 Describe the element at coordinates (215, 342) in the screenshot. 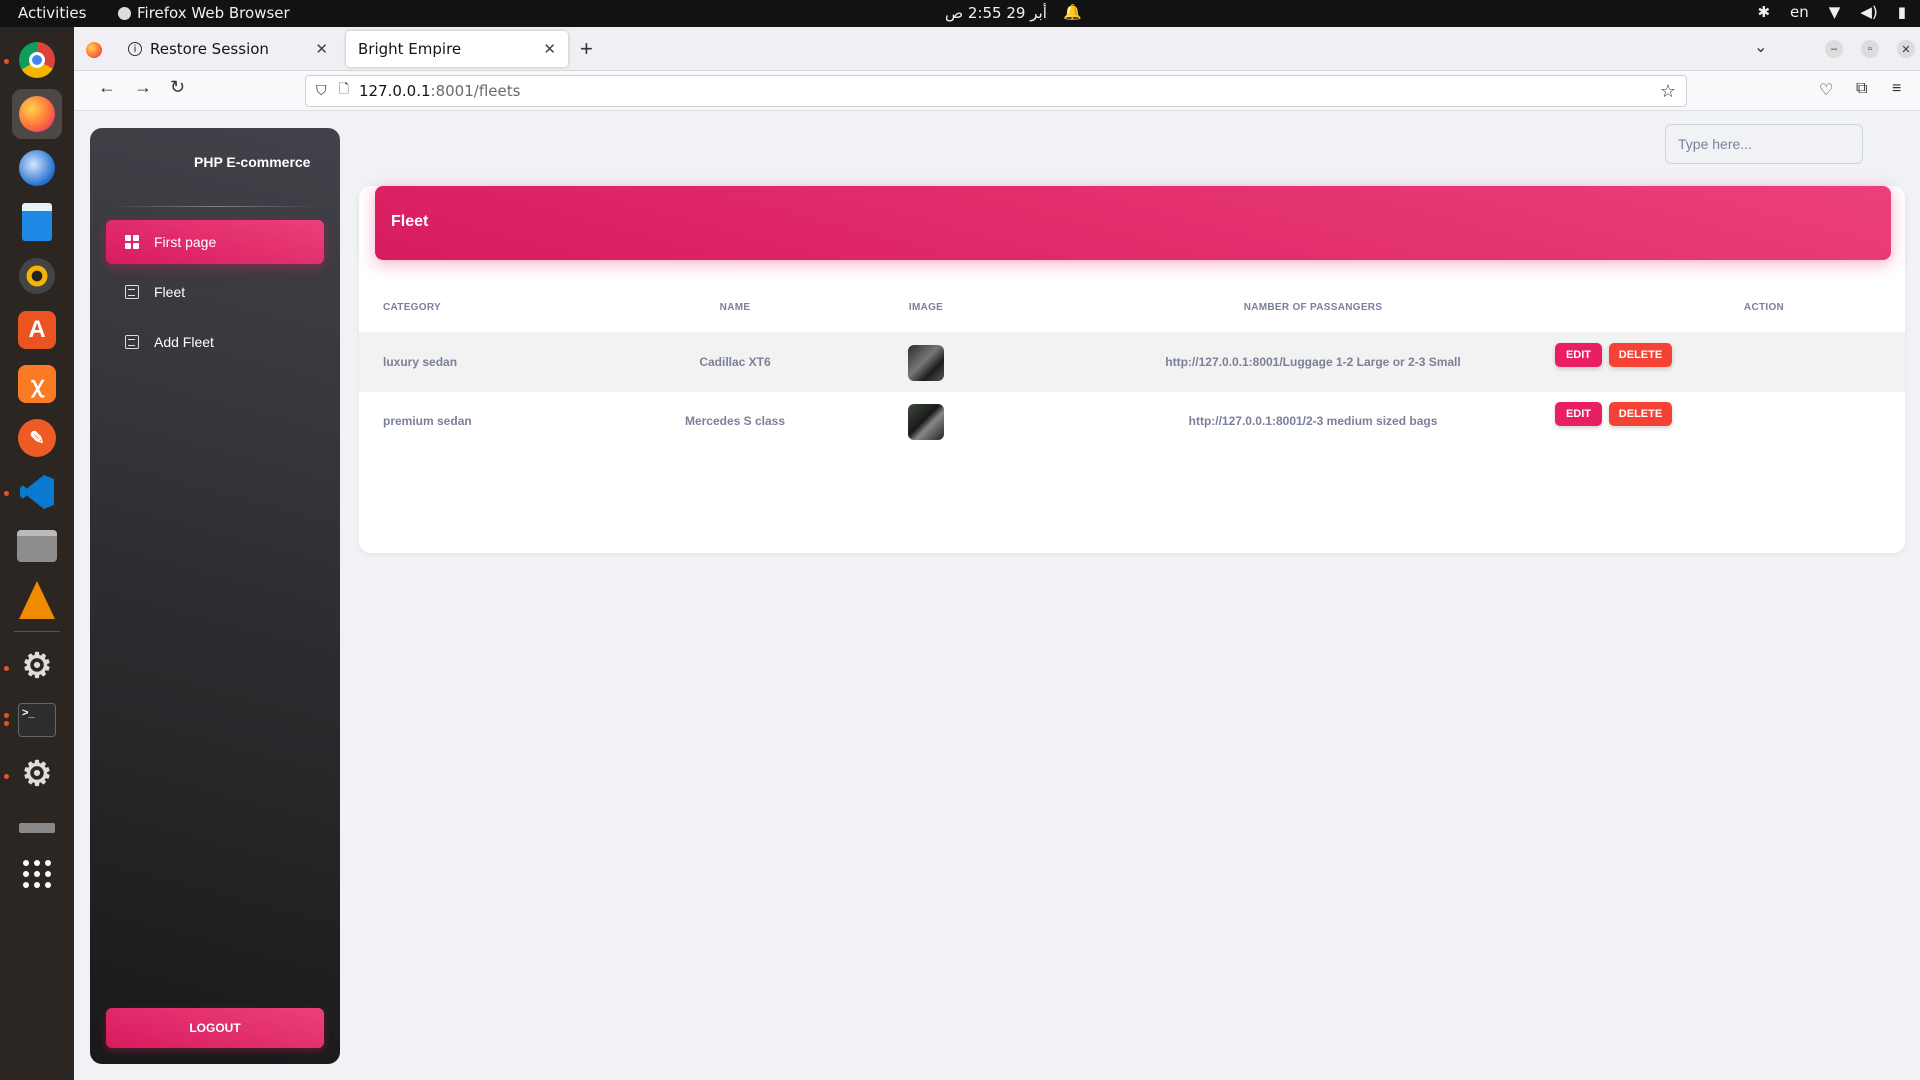

I see `sidebar-item-add-fleet: Add Fleet` at that location.